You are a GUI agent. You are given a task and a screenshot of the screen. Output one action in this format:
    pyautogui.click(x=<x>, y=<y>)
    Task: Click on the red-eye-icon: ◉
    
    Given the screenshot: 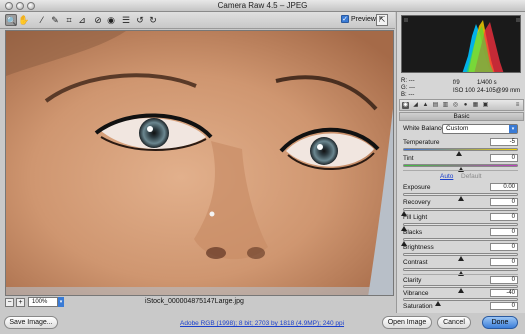 What is the action you would take?
    pyautogui.click(x=111, y=20)
    